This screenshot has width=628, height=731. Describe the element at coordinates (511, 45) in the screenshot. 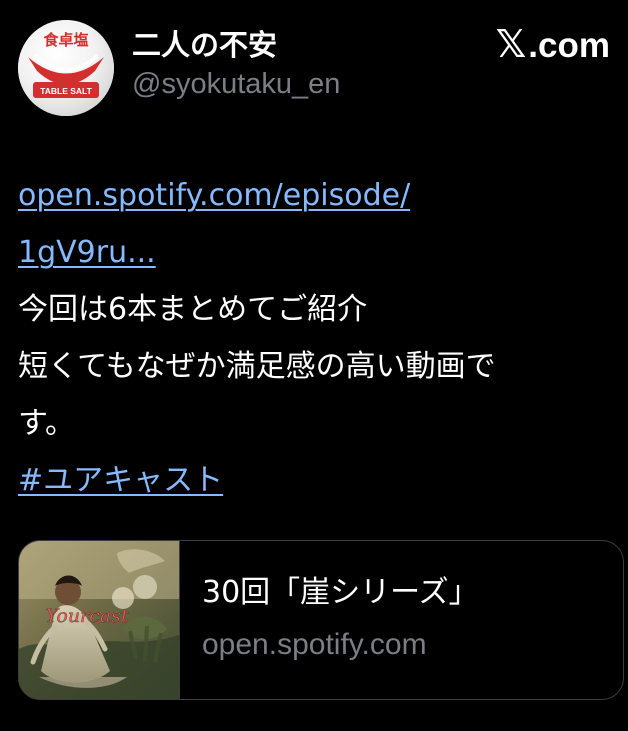

I see `x-logo-icon: 𝕏` at that location.